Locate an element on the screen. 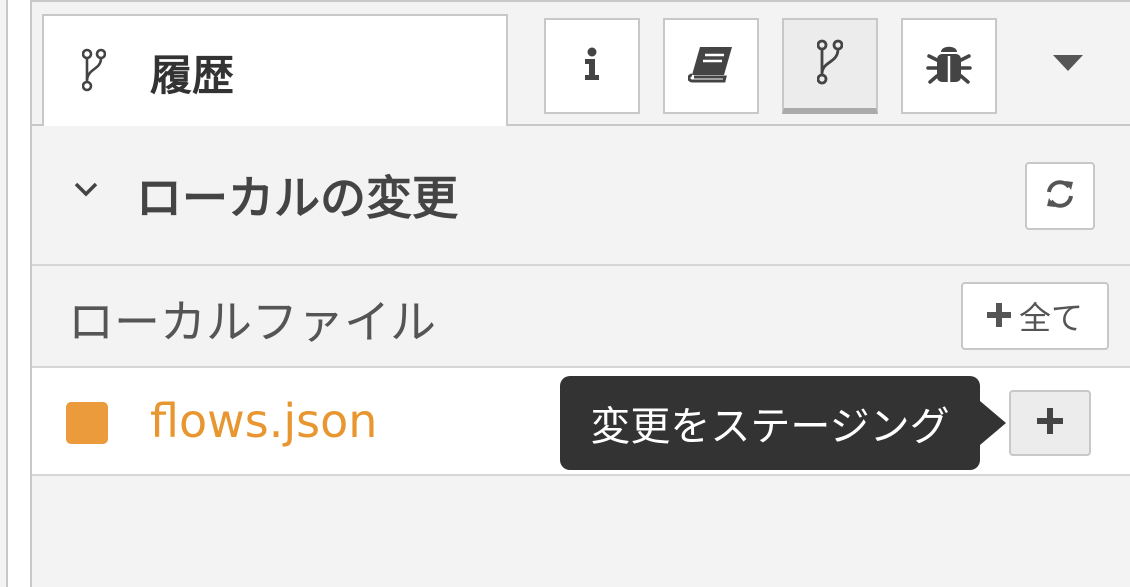 The height and width of the screenshot is (587, 1130). book-icon is located at coordinates (710, 66).